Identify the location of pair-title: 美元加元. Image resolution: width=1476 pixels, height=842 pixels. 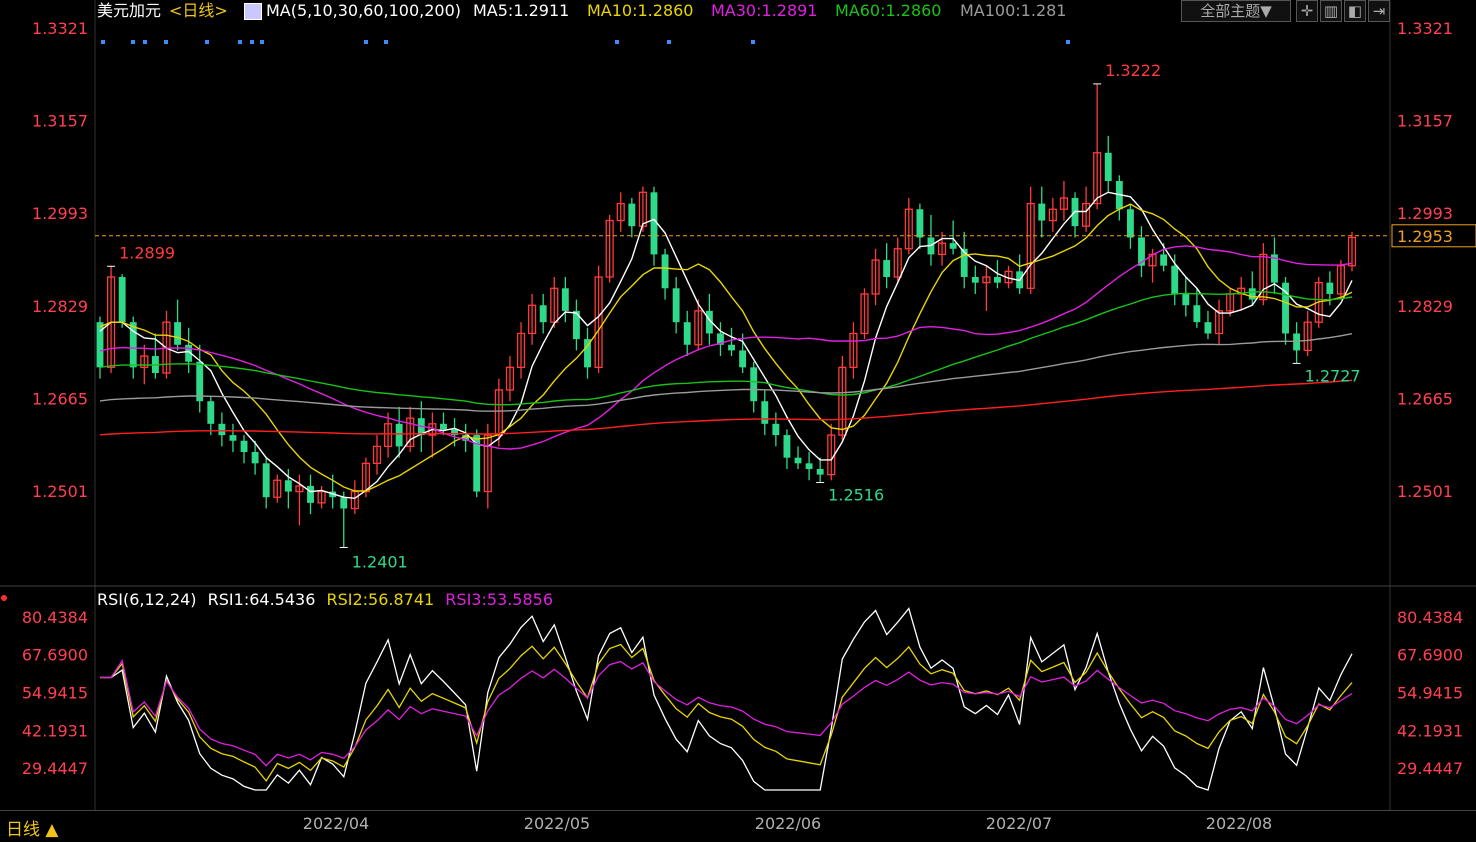
(129, 10).